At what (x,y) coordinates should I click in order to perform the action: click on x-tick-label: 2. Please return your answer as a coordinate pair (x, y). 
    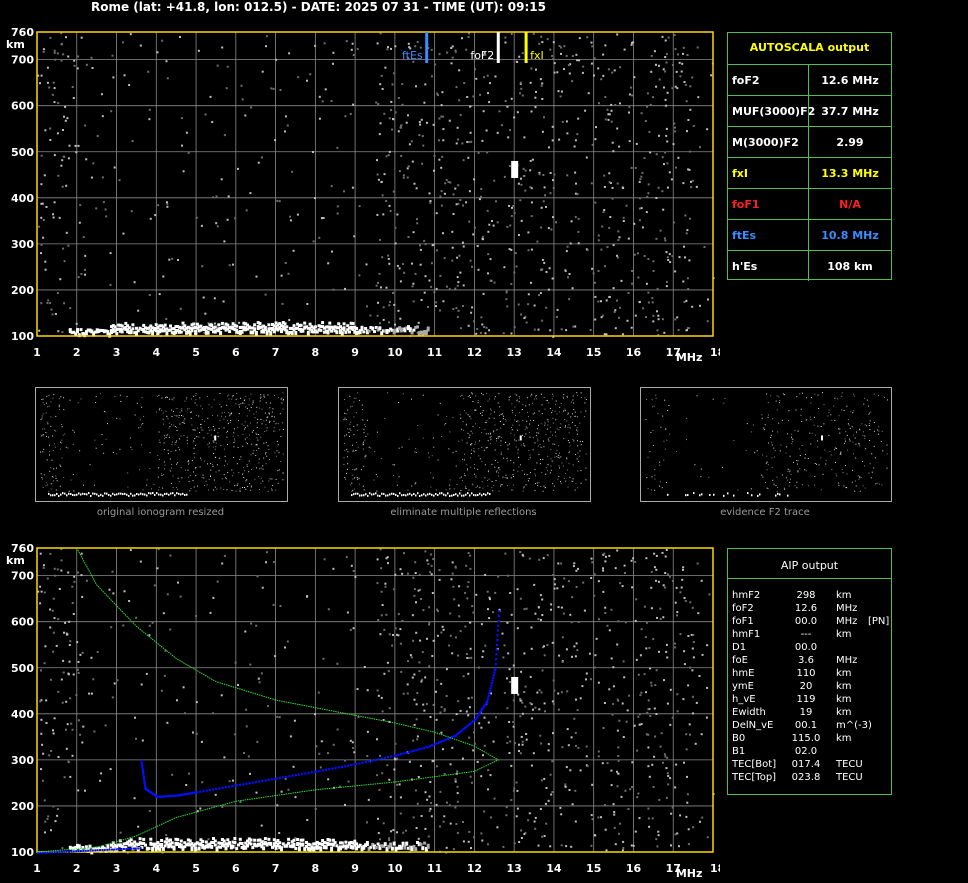
    Looking at the image, I should click on (77, 352).